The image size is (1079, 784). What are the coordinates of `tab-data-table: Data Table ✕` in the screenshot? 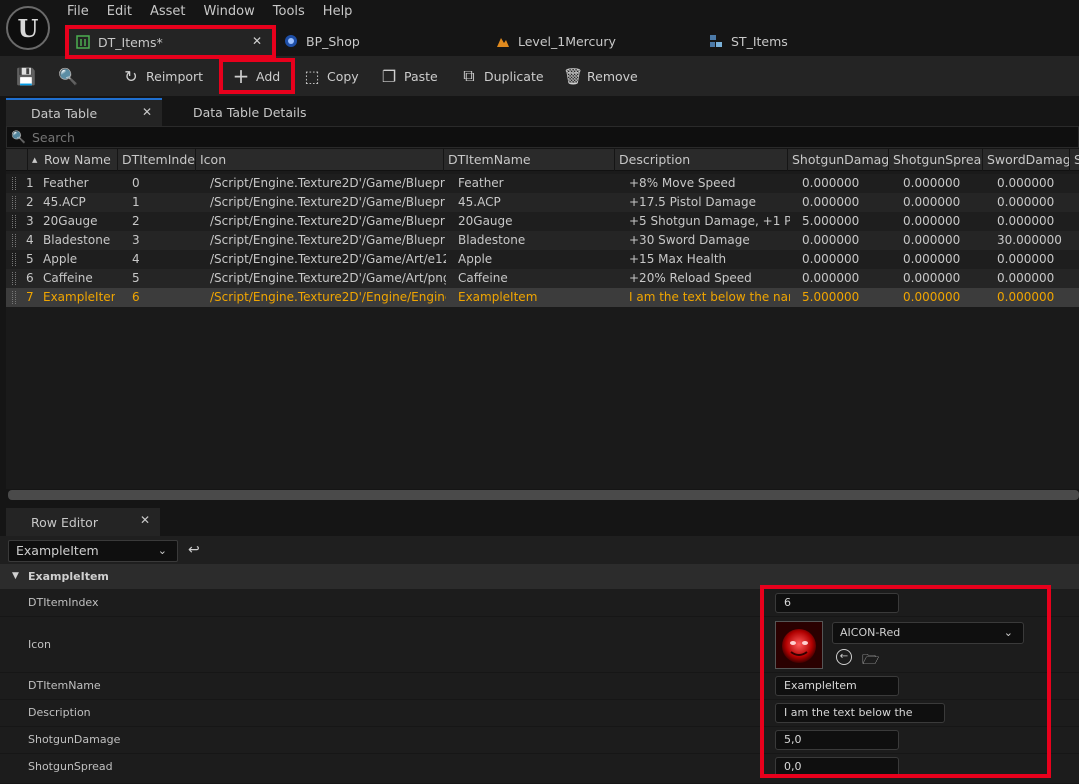 It's located at (84, 112).